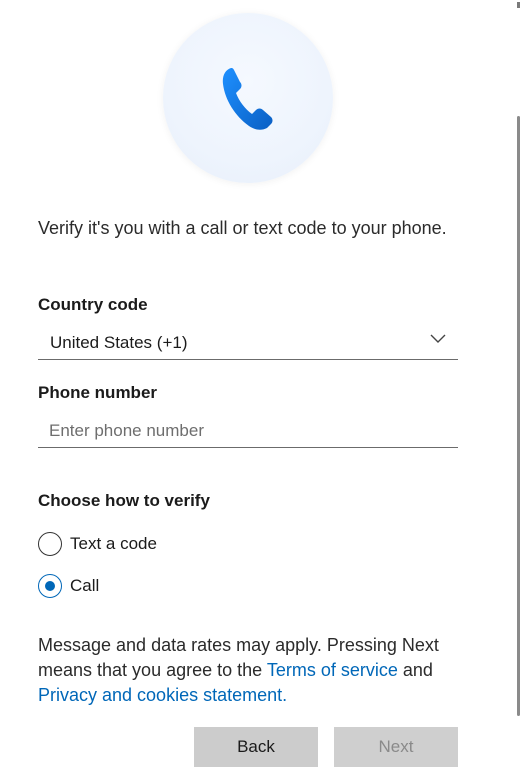  Describe the element at coordinates (93, 304) in the screenshot. I see `country-code-label: Country code` at that location.